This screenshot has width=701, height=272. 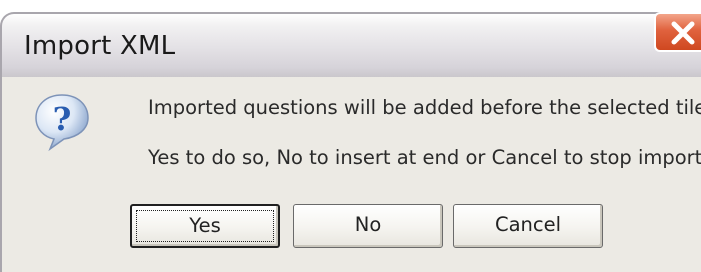 I want to click on yes-button: Yes, so click(x=205, y=226).